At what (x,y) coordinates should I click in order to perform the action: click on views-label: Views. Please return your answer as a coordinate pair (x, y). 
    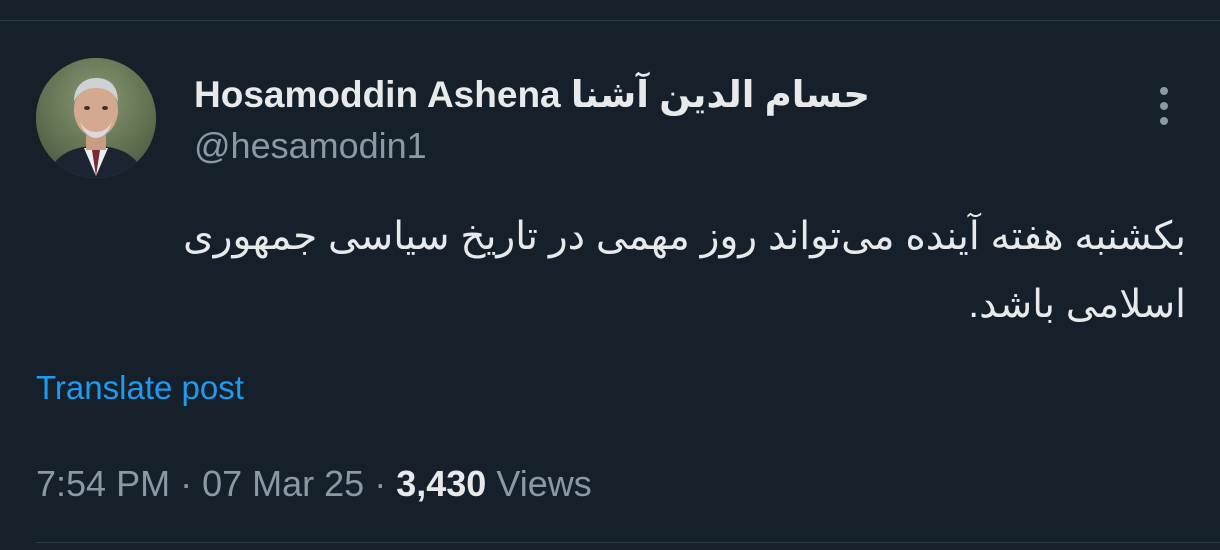
    Looking at the image, I should click on (544, 483).